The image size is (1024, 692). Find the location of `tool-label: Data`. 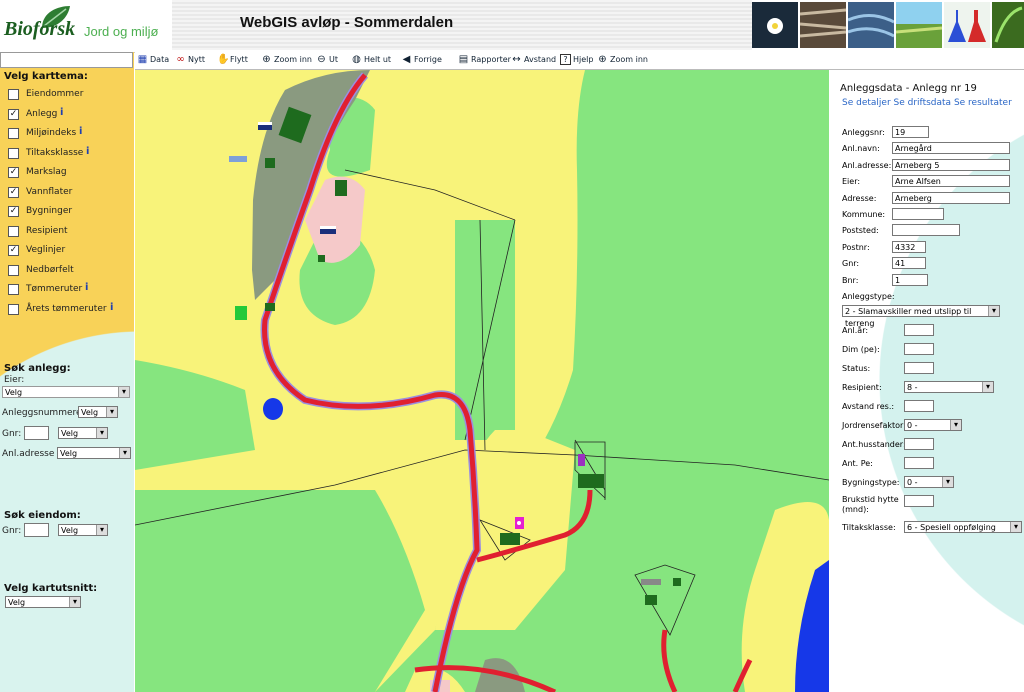

tool-label: Data is located at coordinates (160, 59).